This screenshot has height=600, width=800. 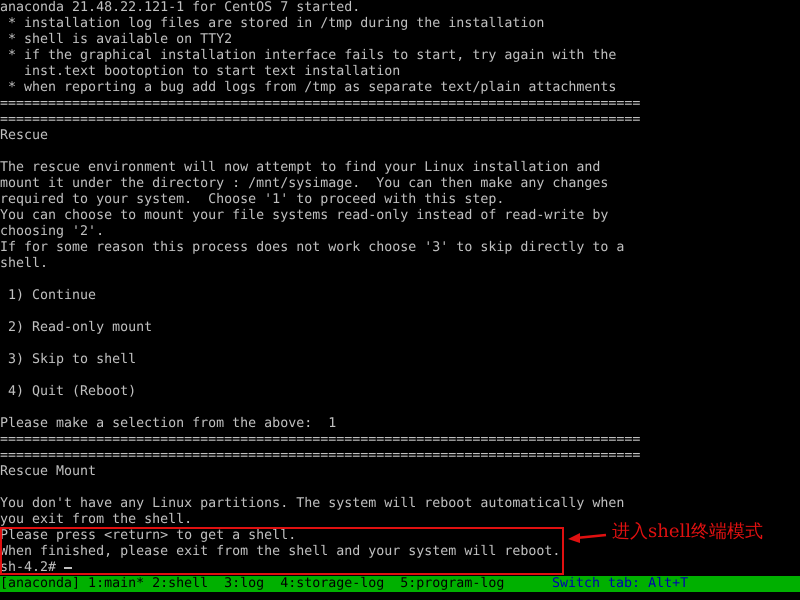 What do you see at coordinates (48, 472) in the screenshot?
I see `terminal-line: Rescue Mount` at bounding box center [48, 472].